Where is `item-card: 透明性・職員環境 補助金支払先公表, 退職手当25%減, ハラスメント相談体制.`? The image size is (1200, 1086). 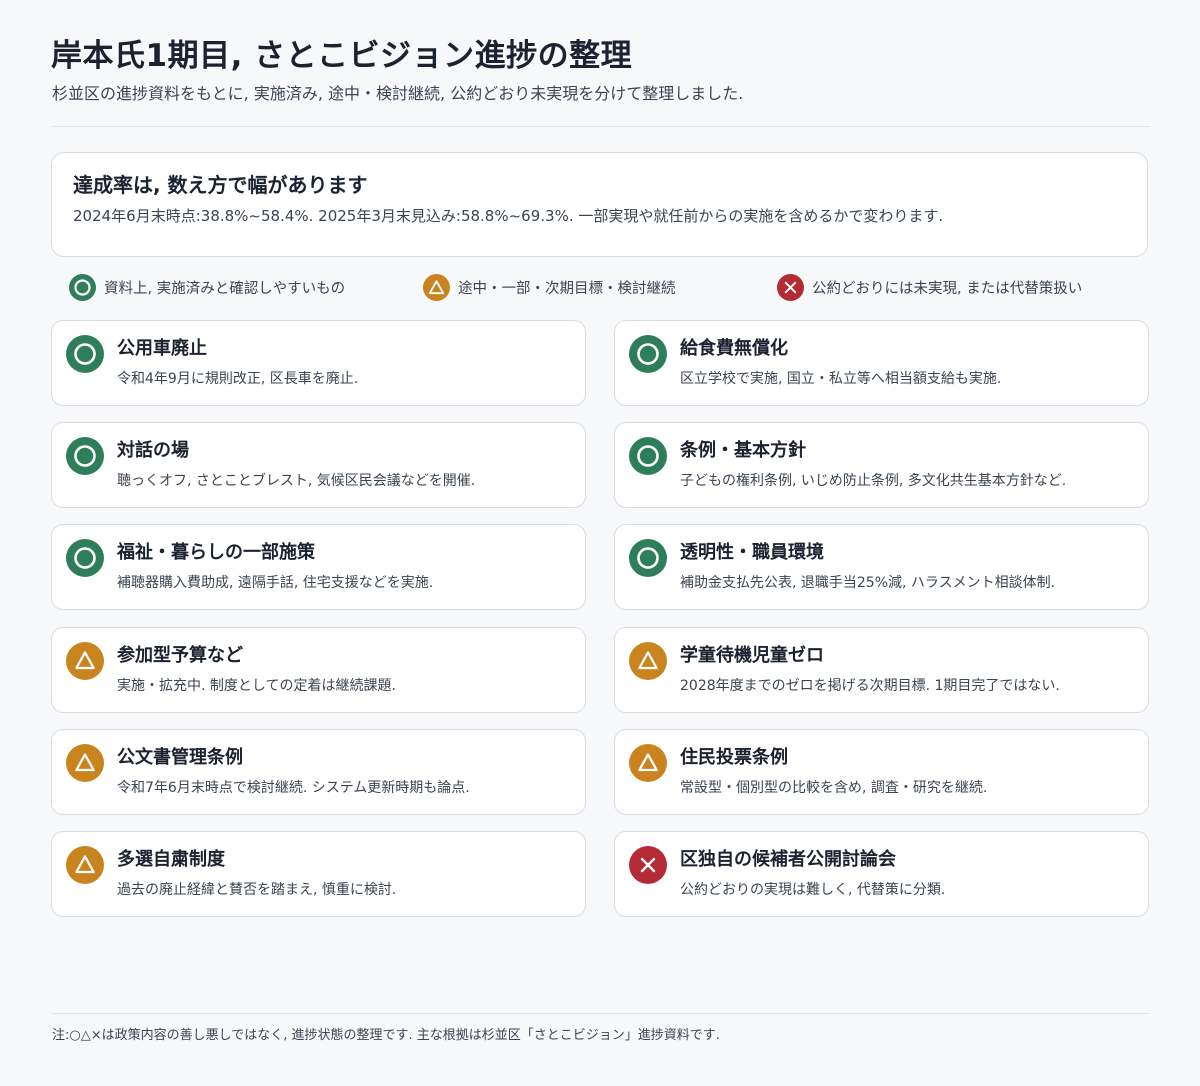
item-card: 透明性・職員環境 補助金支払先公表, 退職手当25%減, ハラスメント相談体制. is located at coordinates (881, 567).